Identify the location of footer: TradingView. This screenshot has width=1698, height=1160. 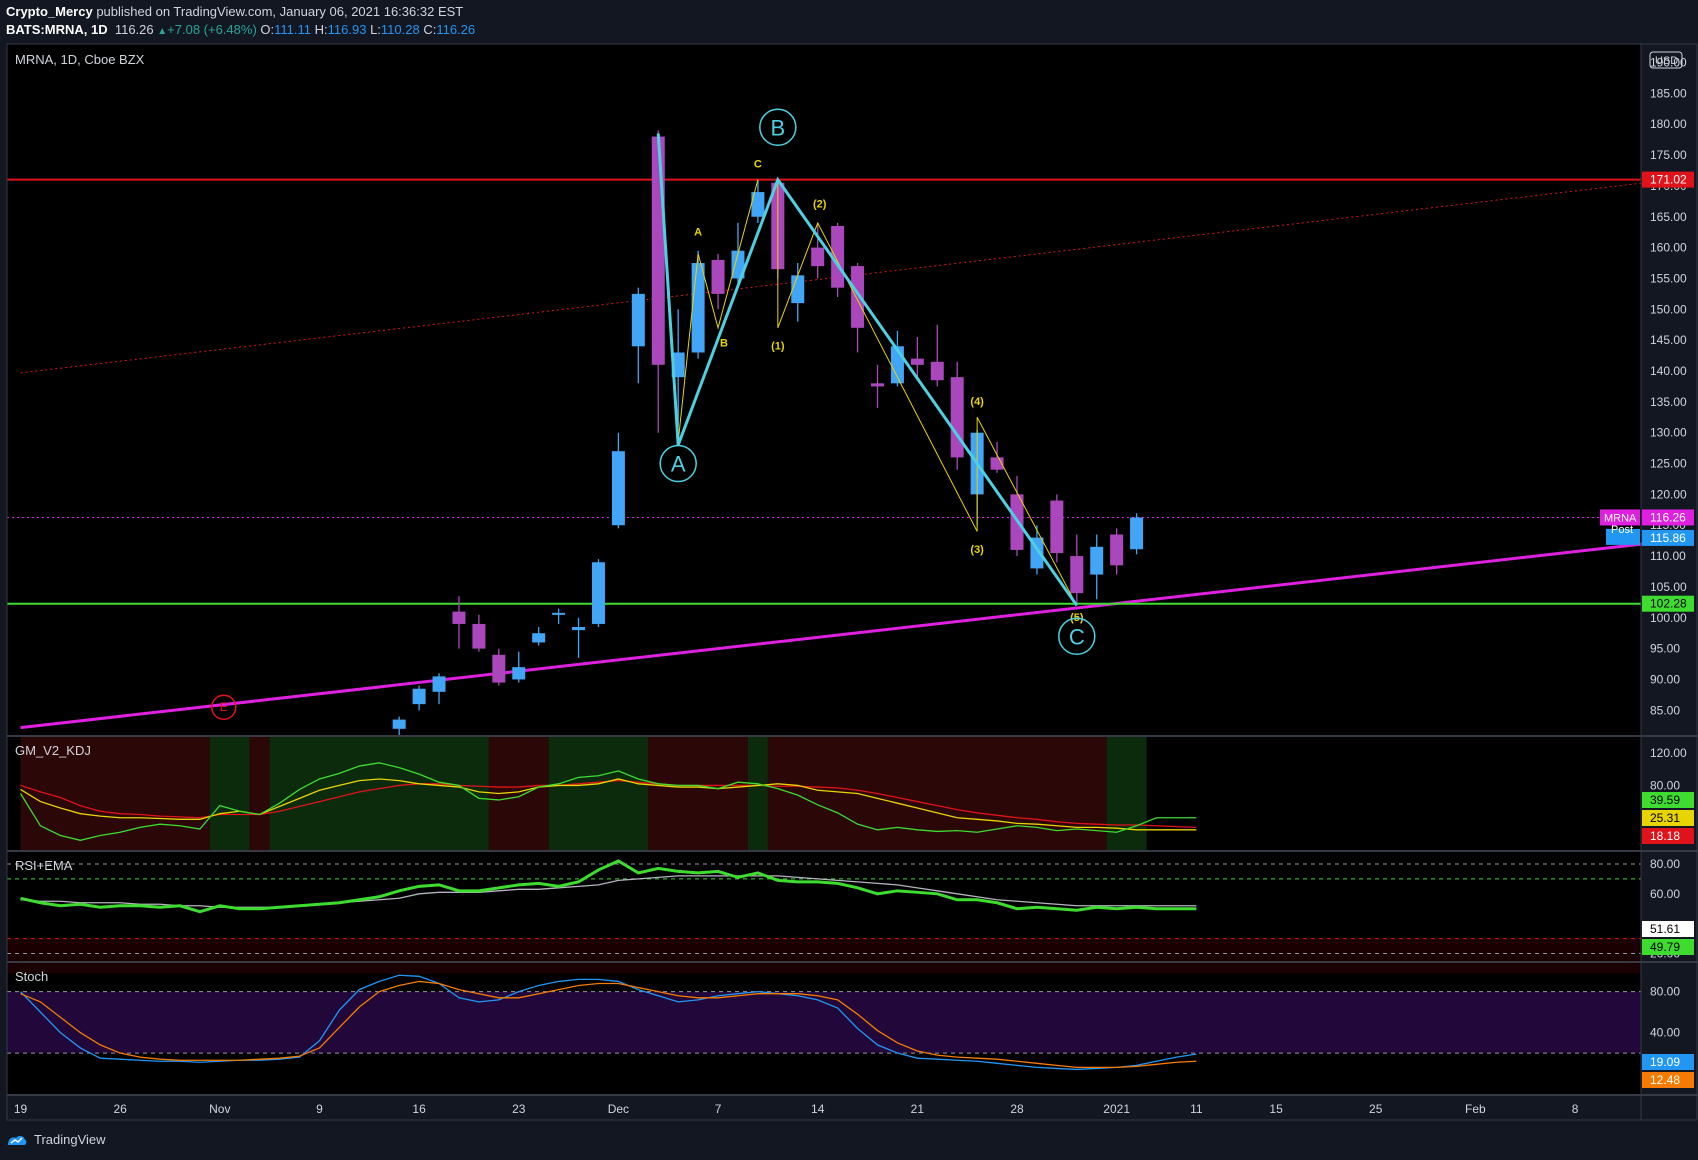
(56, 1139).